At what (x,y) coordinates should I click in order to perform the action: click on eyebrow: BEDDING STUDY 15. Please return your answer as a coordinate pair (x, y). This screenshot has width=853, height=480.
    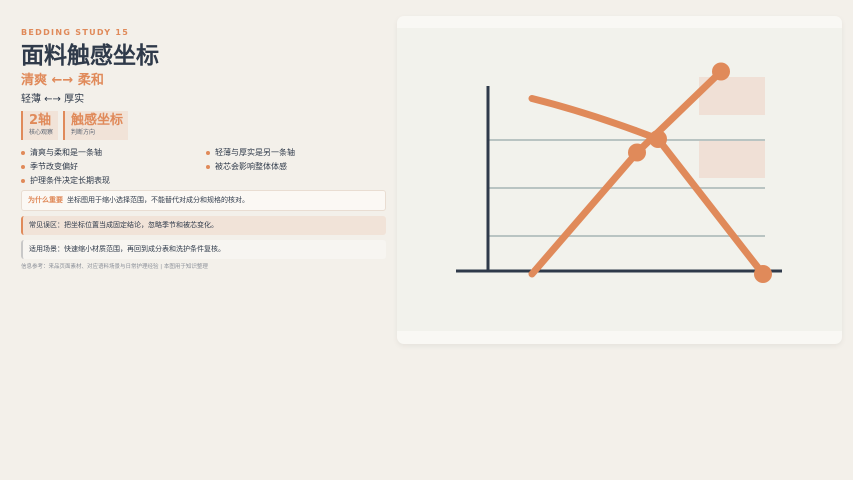
    Looking at the image, I should click on (75, 32).